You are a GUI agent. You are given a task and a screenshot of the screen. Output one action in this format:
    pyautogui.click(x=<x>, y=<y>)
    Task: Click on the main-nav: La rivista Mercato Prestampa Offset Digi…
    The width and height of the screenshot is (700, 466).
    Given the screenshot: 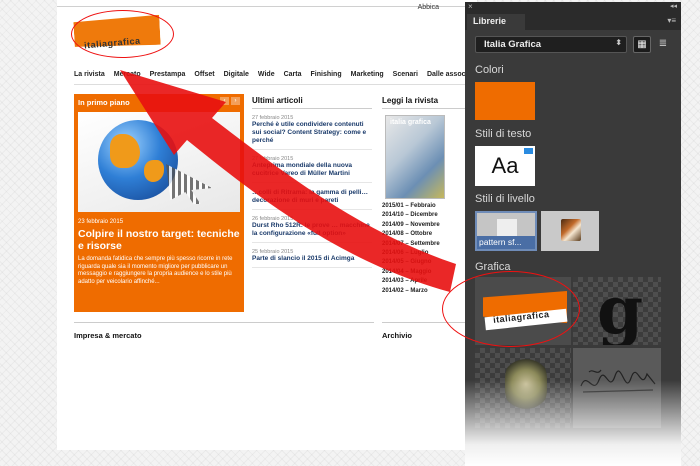 What is the action you would take?
    pyautogui.click(x=275, y=76)
    